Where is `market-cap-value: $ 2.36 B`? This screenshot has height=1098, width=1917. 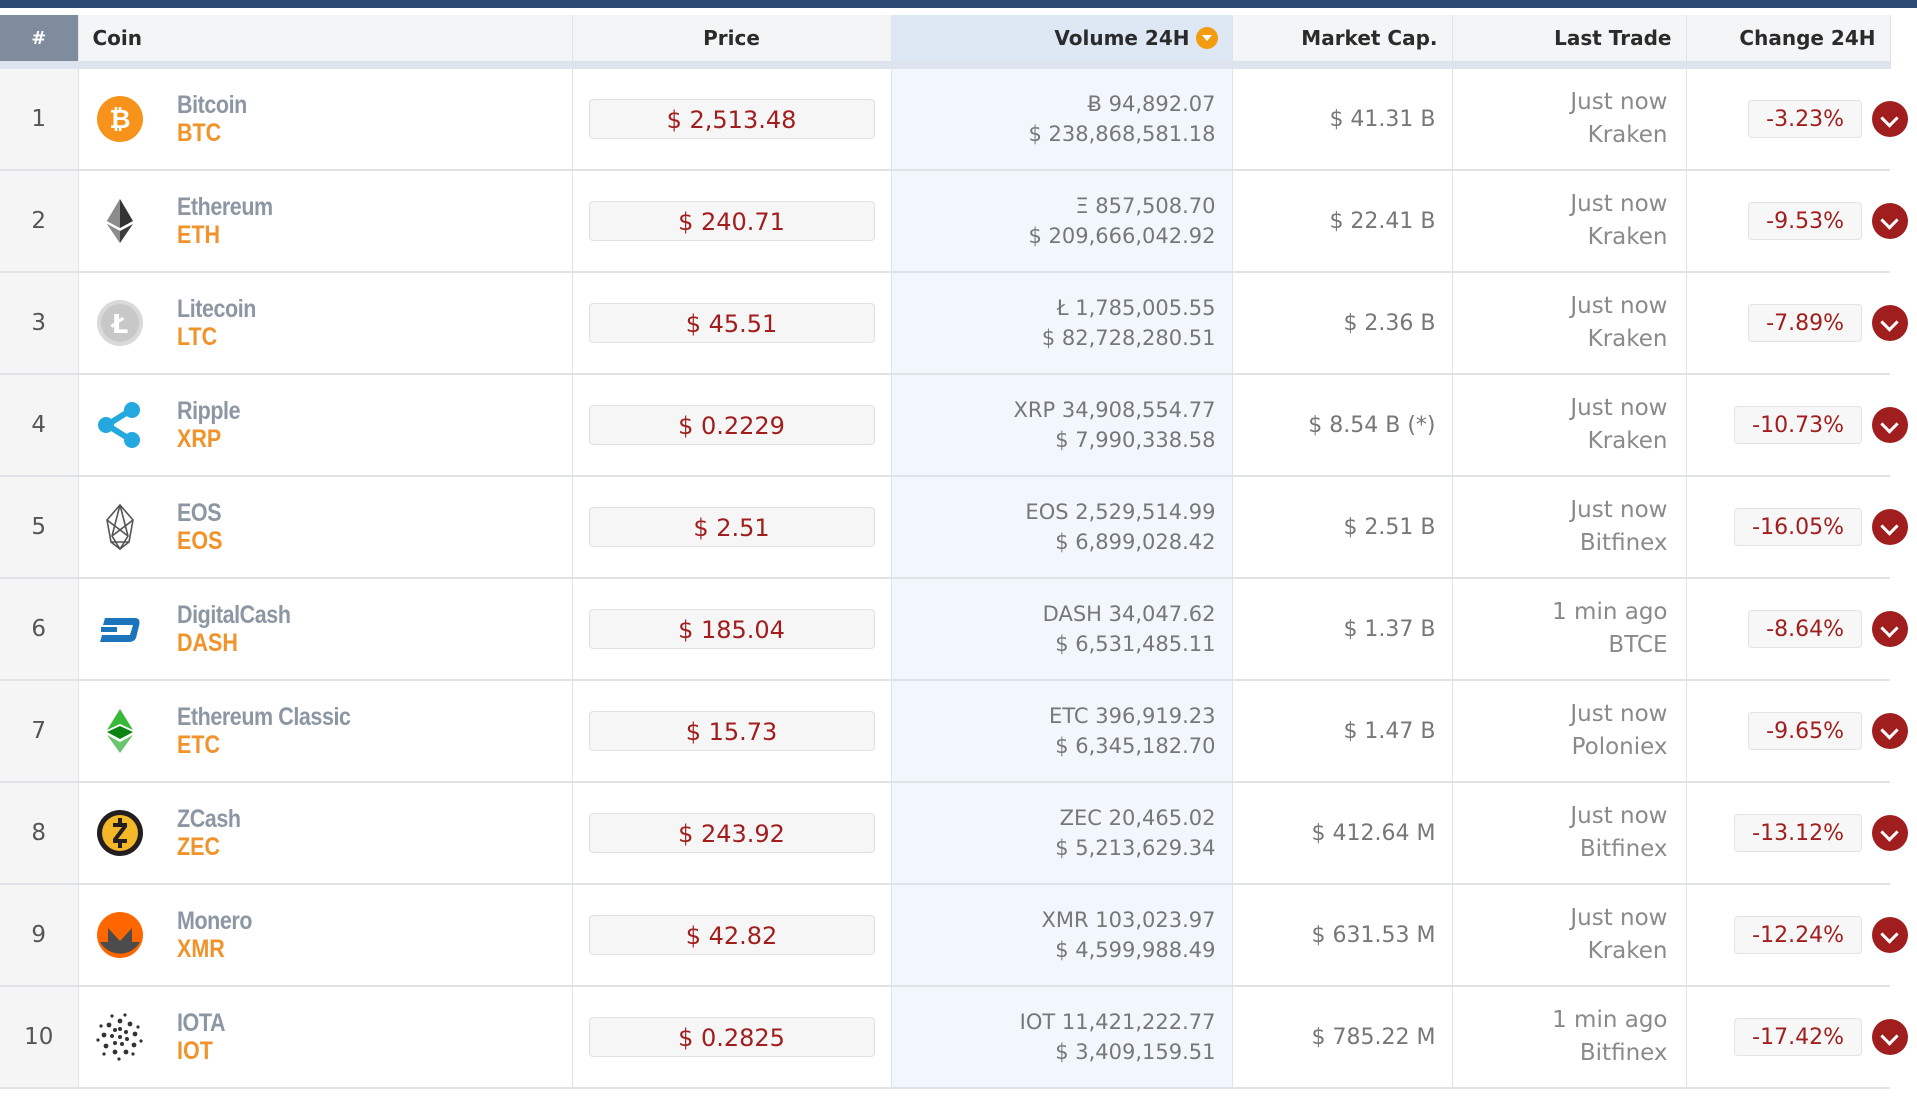
market-cap-value: $ 2.36 B is located at coordinates (1389, 323).